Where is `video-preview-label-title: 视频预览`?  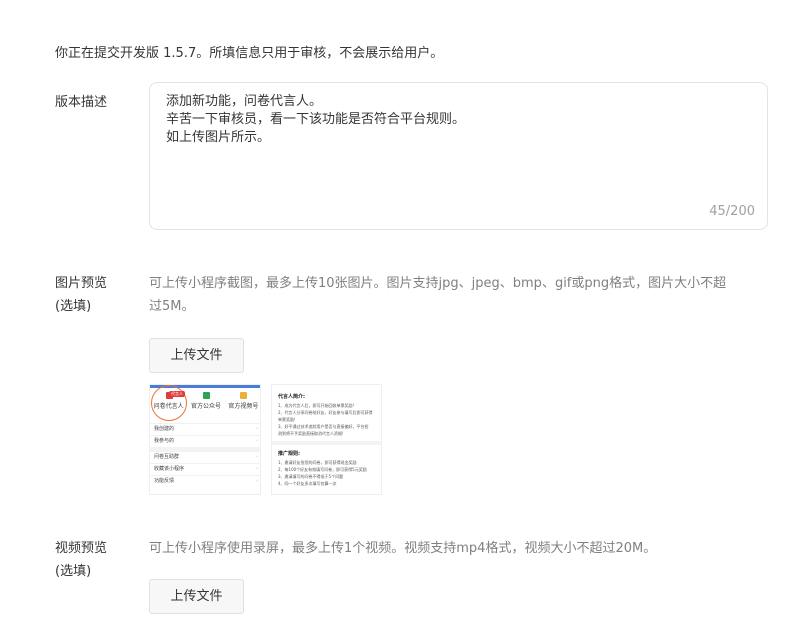
video-preview-label-title: 视频预览 is located at coordinates (81, 548).